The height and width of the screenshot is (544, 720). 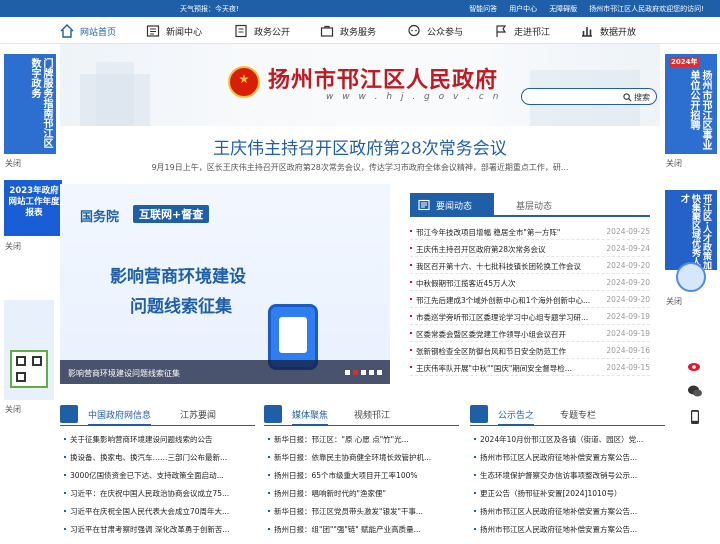 I want to click on nav-data: 数据开放, so click(x=608, y=31).